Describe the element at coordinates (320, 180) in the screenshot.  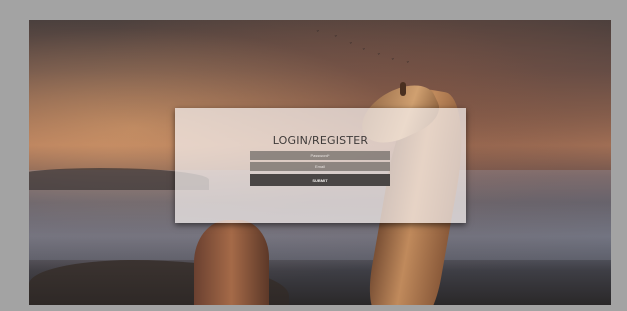
I see `submit-button: SUBMIT` at that location.